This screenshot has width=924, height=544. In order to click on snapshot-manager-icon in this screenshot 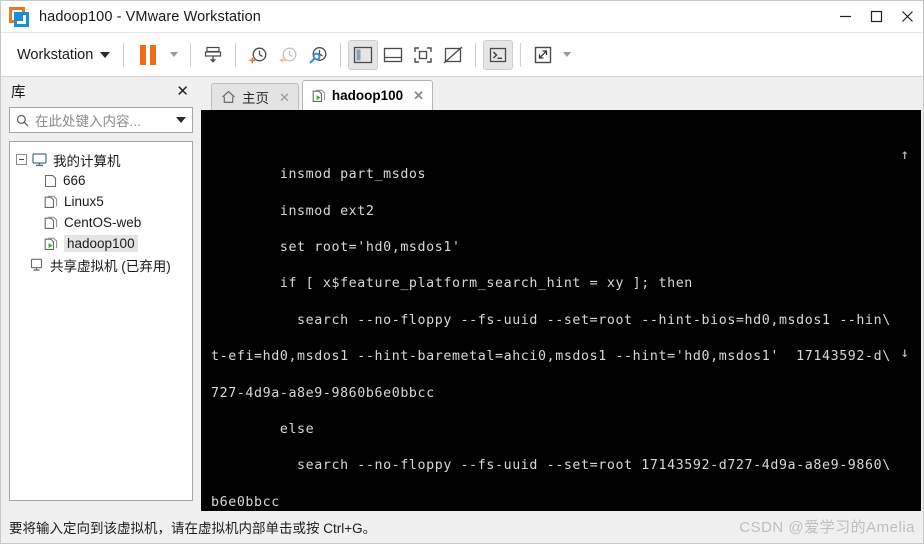, I will do `click(318, 55)`.